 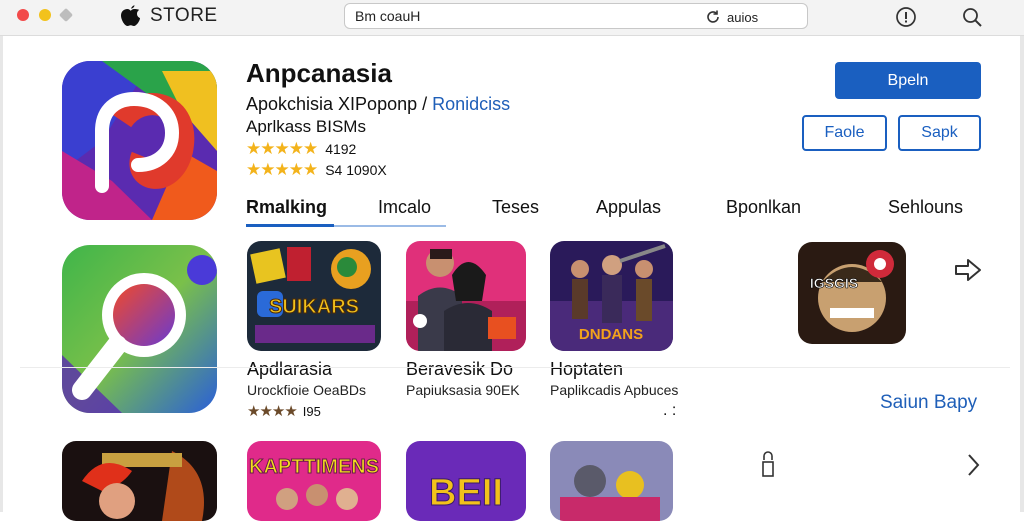 I want to click on characters-artwork, so click(x=466, y=296).